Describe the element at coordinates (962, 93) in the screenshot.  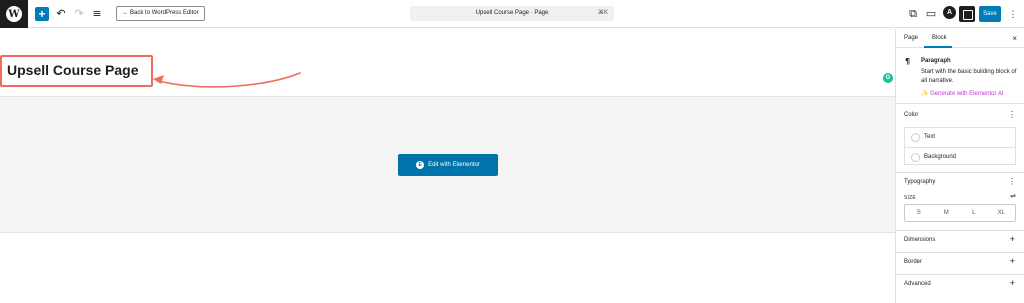
I see `generate-with-elementor-ai-link: ✨ Generate with Elementor AI` at that location.